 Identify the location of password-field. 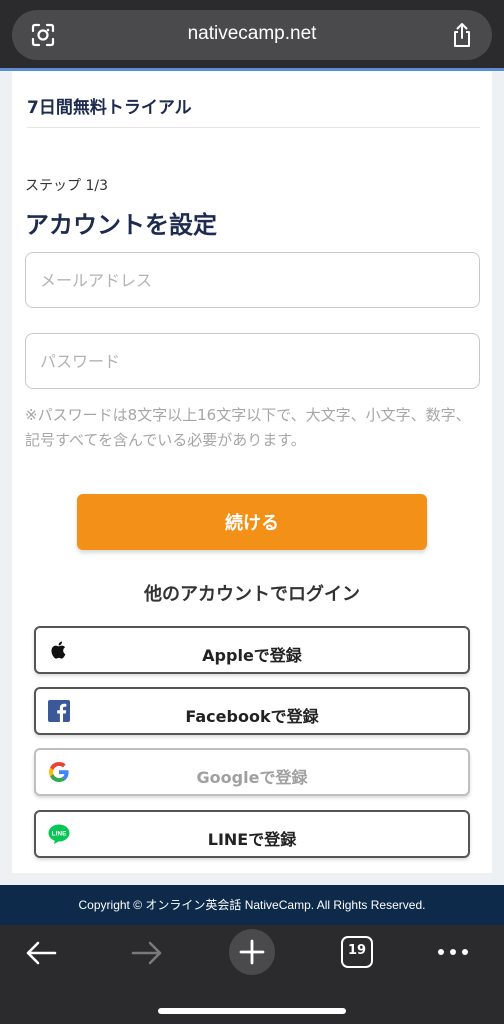
(252, 361).